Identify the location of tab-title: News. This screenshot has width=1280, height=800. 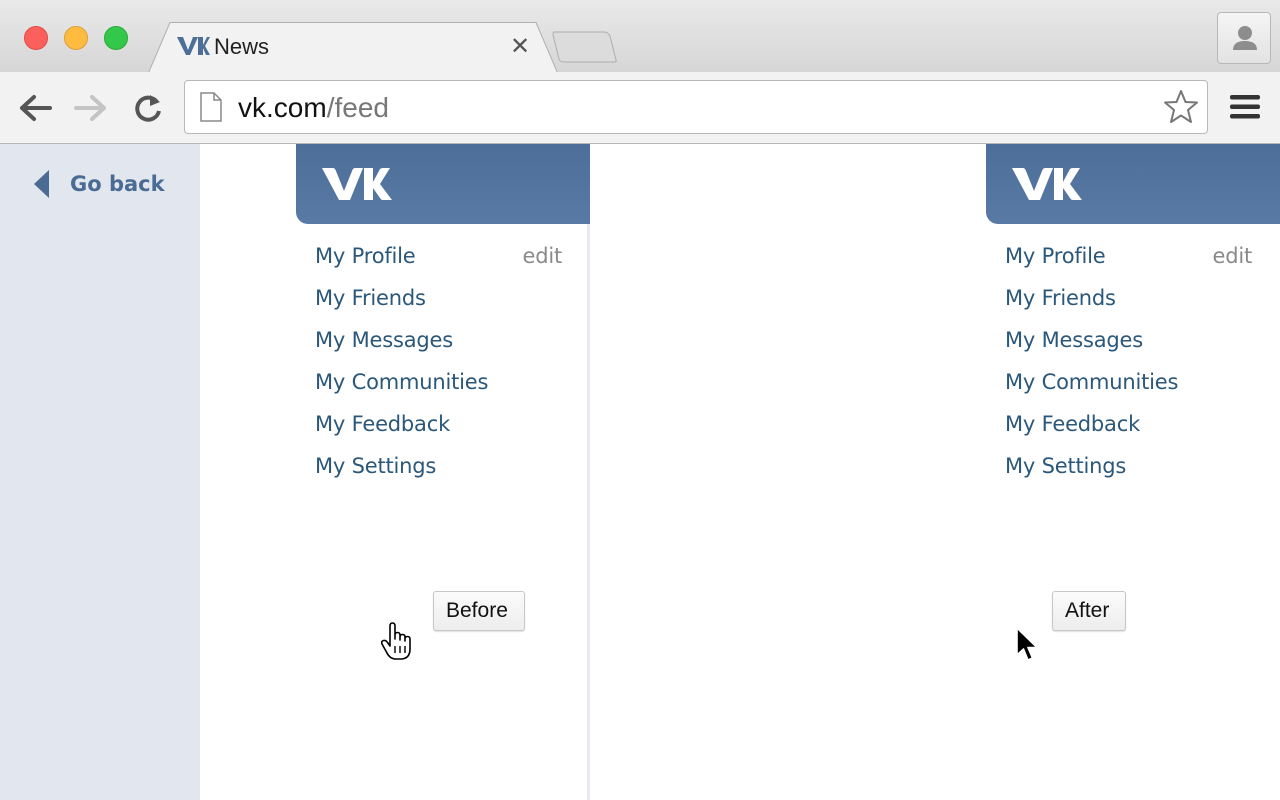
(242, 46).